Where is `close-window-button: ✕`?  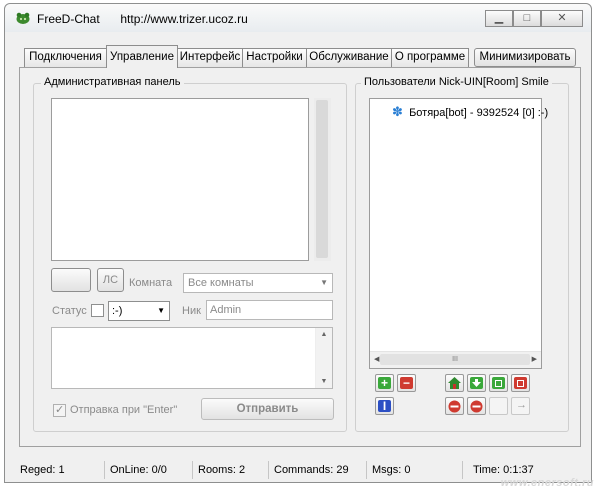
close-window-button: ✕ is located at coordinates (562, 18).